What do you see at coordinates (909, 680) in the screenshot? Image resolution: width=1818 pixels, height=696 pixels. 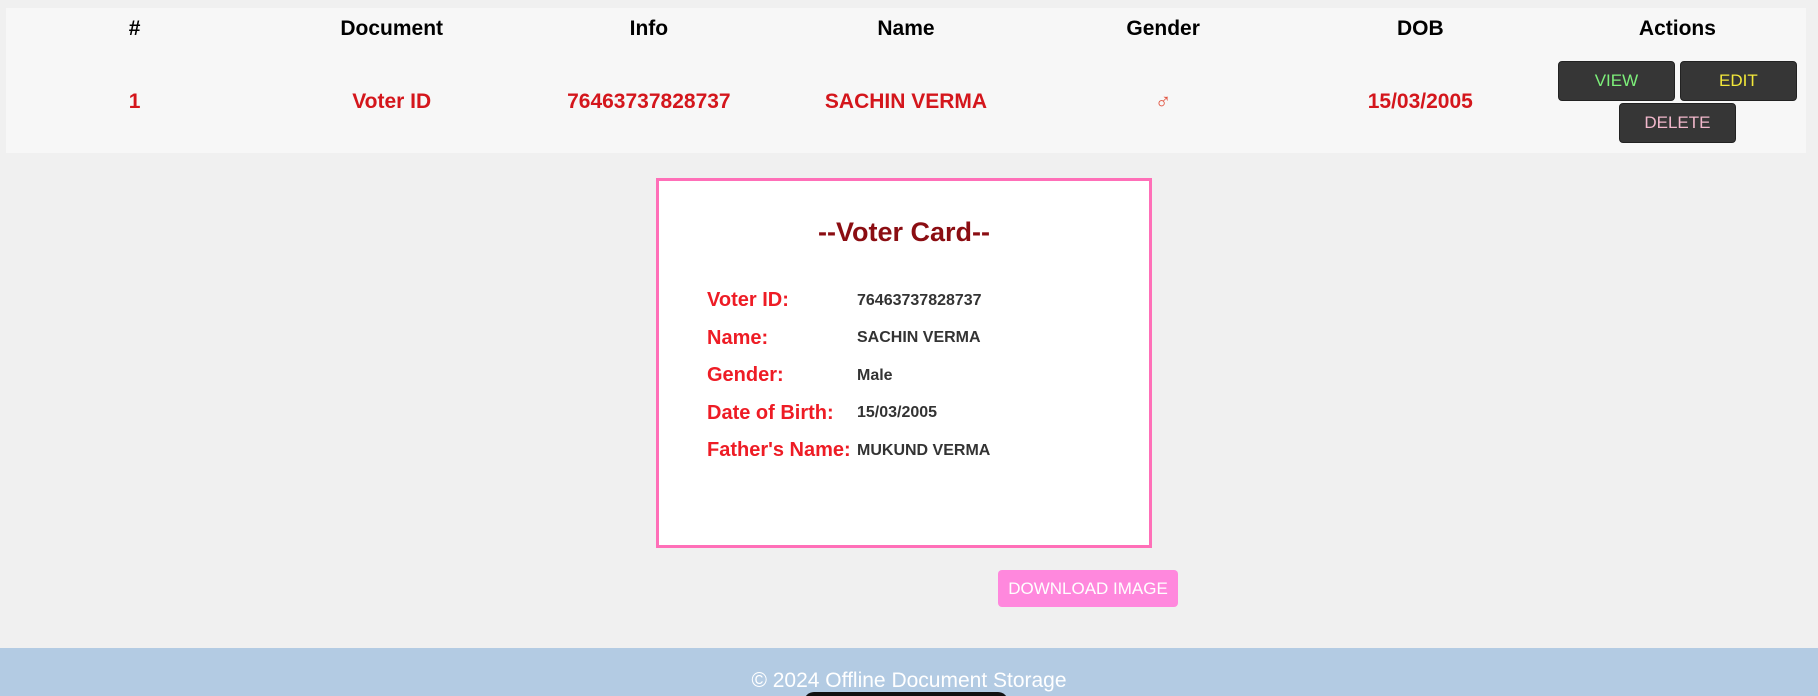 I see `footer-copyright: © 2024 Offline Document Storage` at bounding box center [909, 680].